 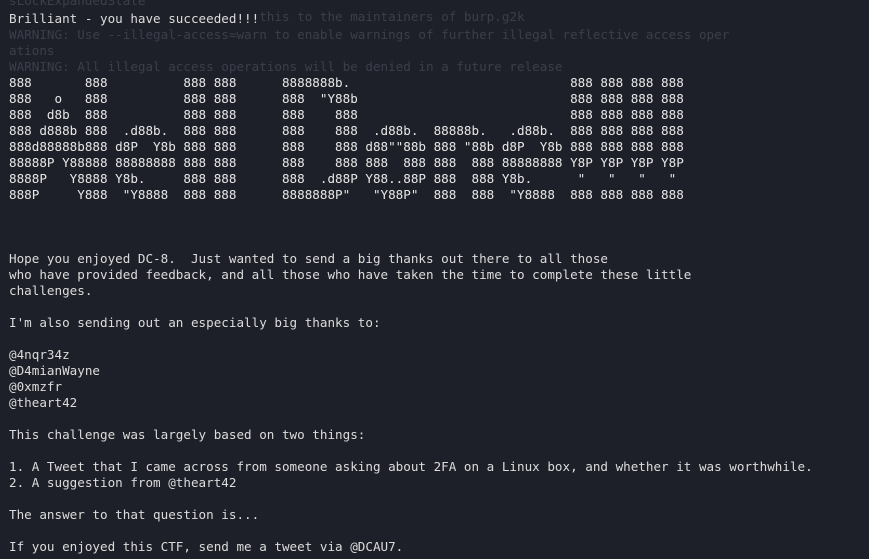 I want to click on thanks-handle: @D4mianWayne, so click(x=54, y=370).